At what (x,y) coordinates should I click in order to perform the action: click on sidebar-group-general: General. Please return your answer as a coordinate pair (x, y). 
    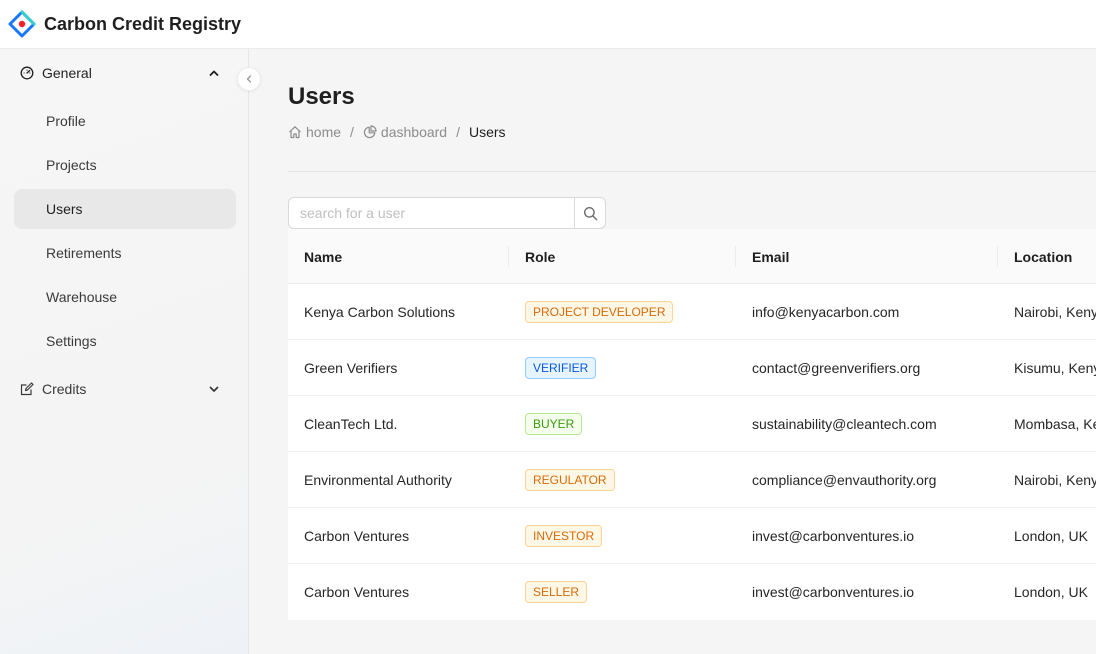
    Looking at the image, I should click on (125, 73).